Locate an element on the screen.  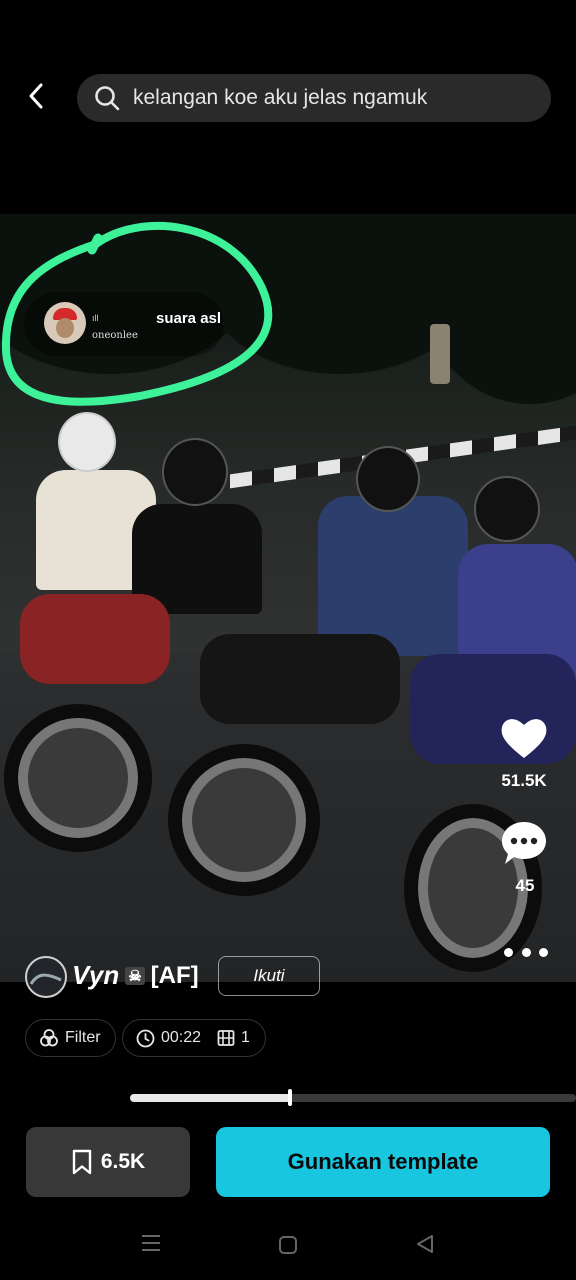
avatar-image is located at coordinates (45, 979).